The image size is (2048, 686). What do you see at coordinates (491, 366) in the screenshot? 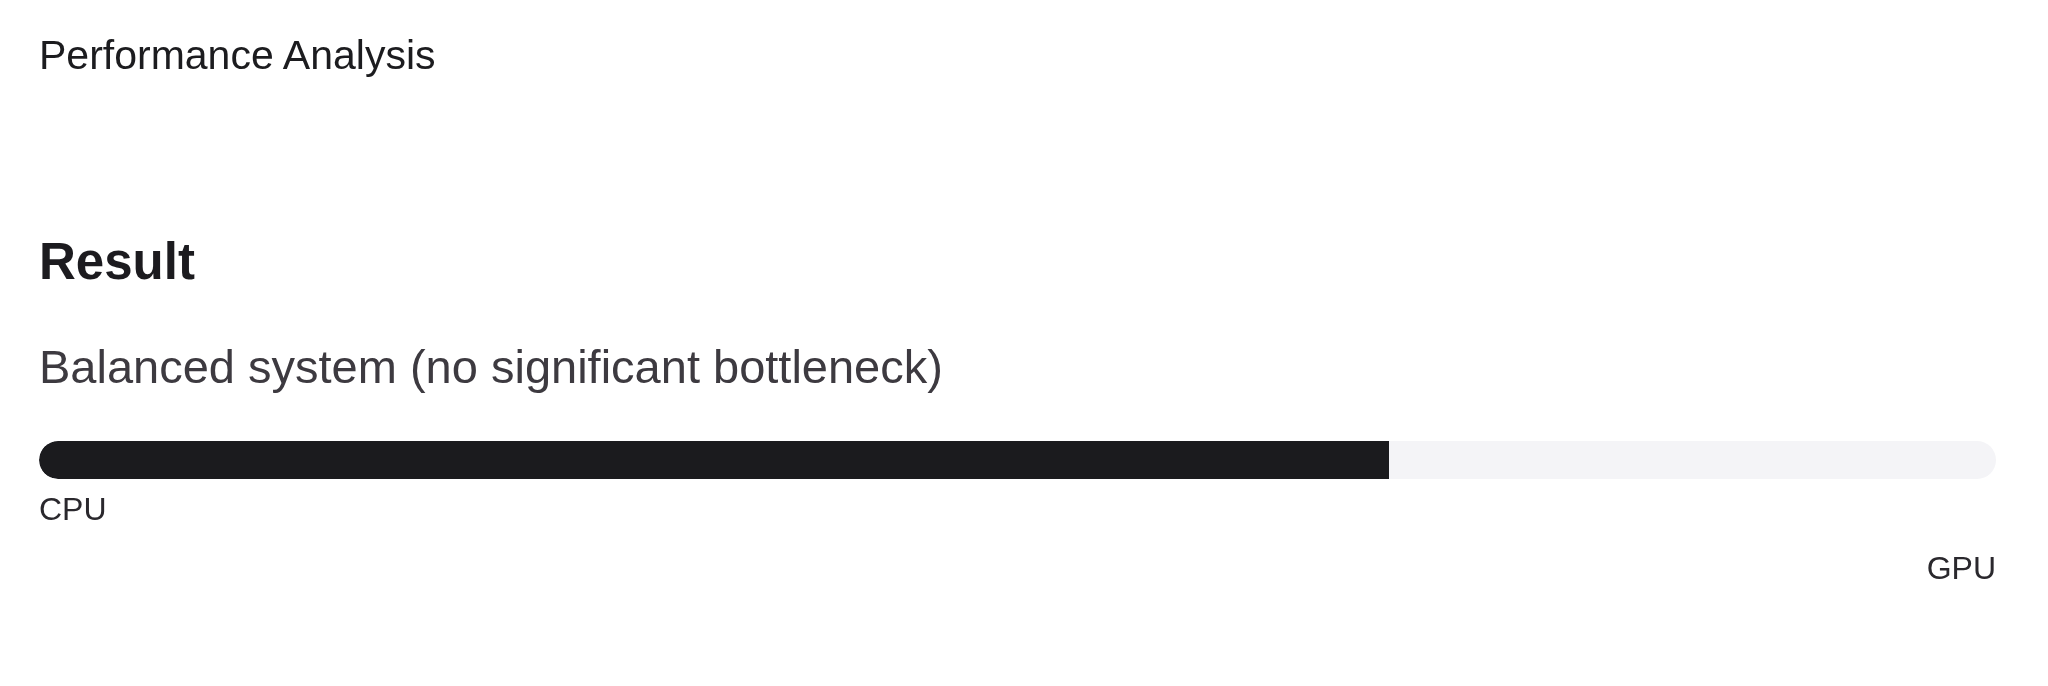
I see `result-summary: Balanced system (no significant bottleneck)` at bounding box center [491, 366].